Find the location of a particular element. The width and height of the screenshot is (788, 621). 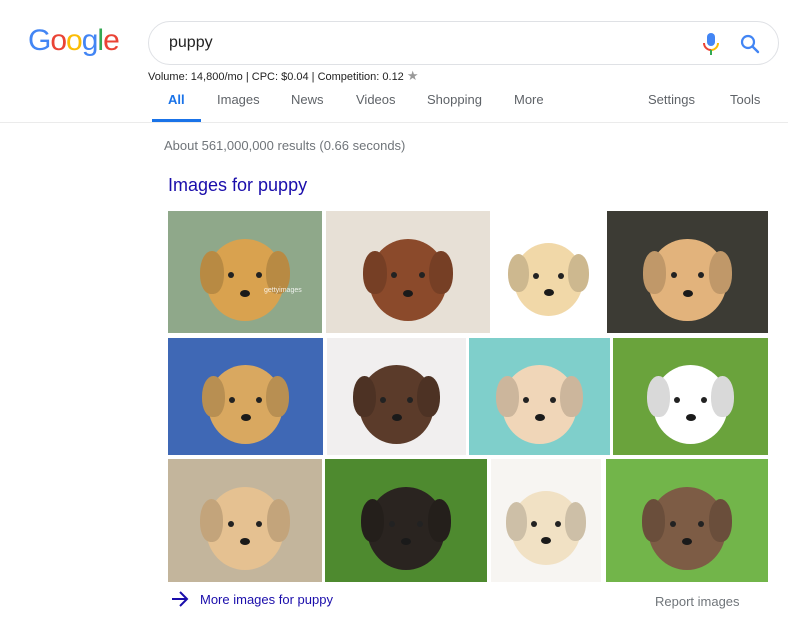

image-result-tile: gettyimages is located at coordinates (245, 272).